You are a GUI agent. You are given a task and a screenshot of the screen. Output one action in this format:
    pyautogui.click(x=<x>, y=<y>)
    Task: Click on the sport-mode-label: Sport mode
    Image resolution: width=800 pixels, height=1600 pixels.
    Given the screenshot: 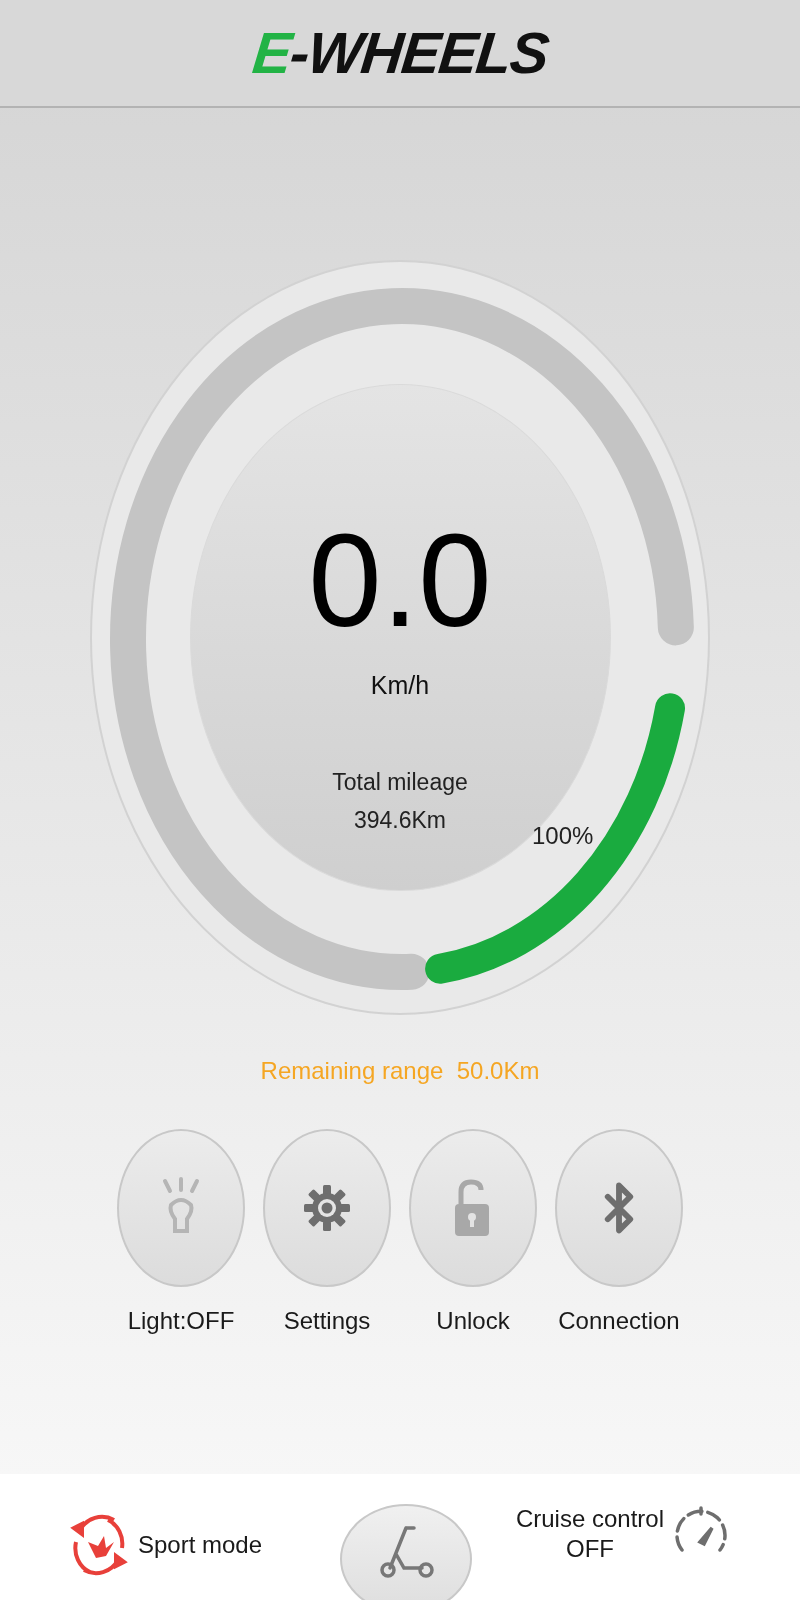 What is the action you would take?
    pyautogui.click(x=200, y=1545)
    